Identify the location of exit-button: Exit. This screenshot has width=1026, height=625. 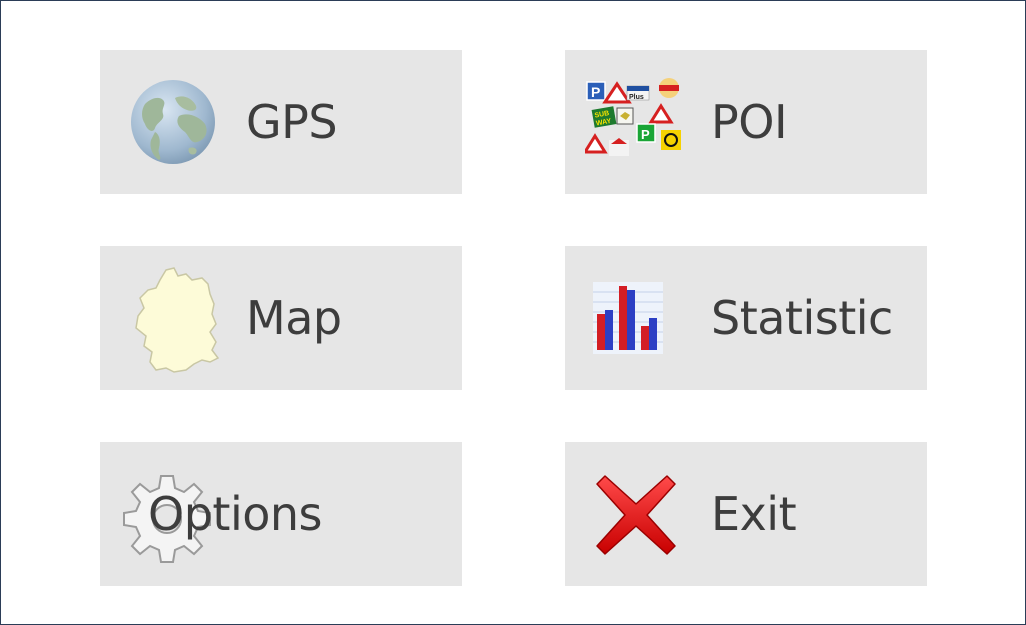
(746, 514).